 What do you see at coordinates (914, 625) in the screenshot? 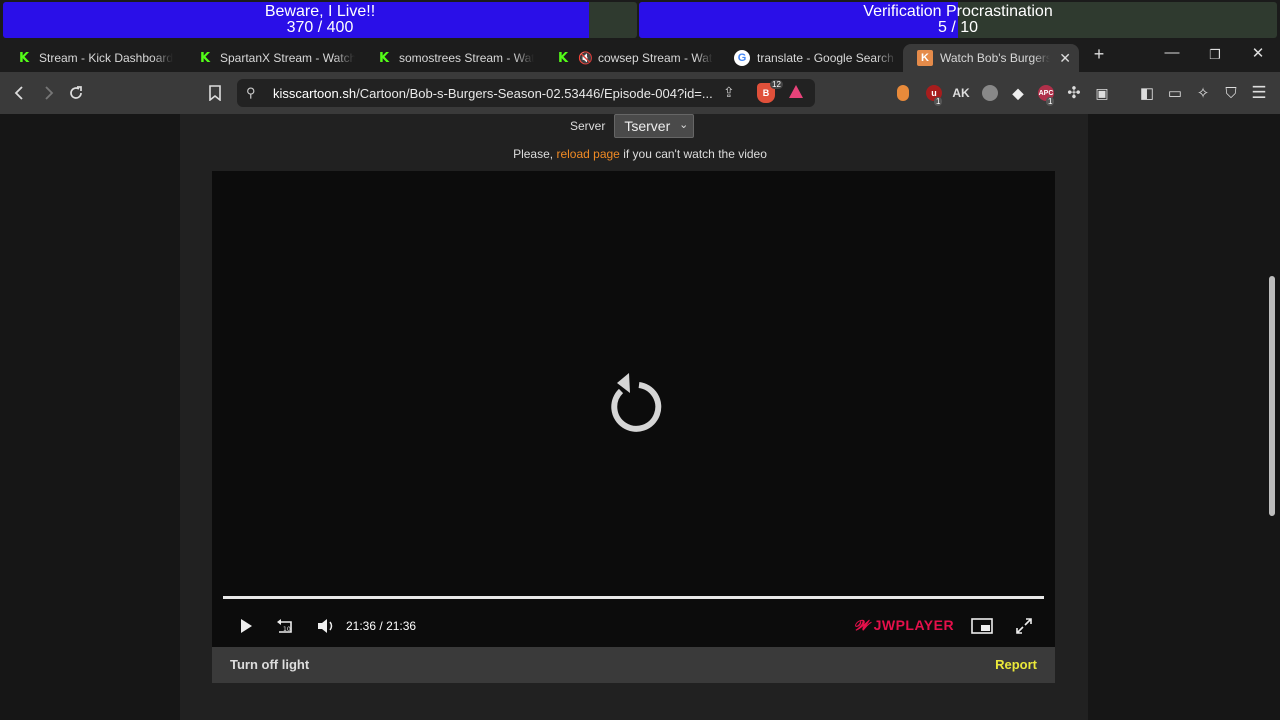
I see `jwplayer-brand: JWPLAYER` at bounding box center [914, 625].